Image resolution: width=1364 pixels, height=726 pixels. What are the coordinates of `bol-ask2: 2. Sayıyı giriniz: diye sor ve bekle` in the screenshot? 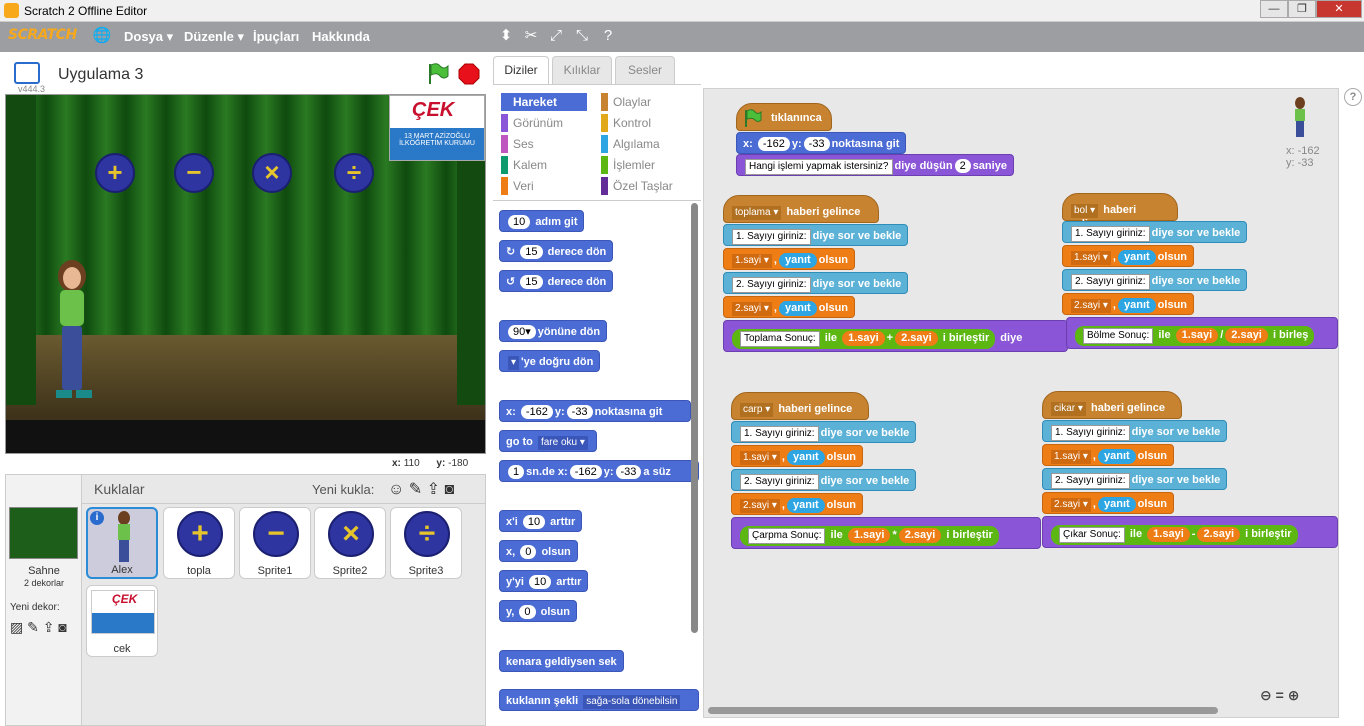 It's located at (1155, 280).